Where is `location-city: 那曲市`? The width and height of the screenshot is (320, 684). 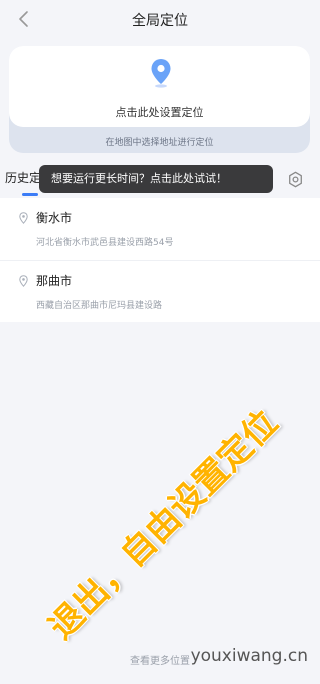 location-city: 那曲市 is located at coordinates (54, 281).